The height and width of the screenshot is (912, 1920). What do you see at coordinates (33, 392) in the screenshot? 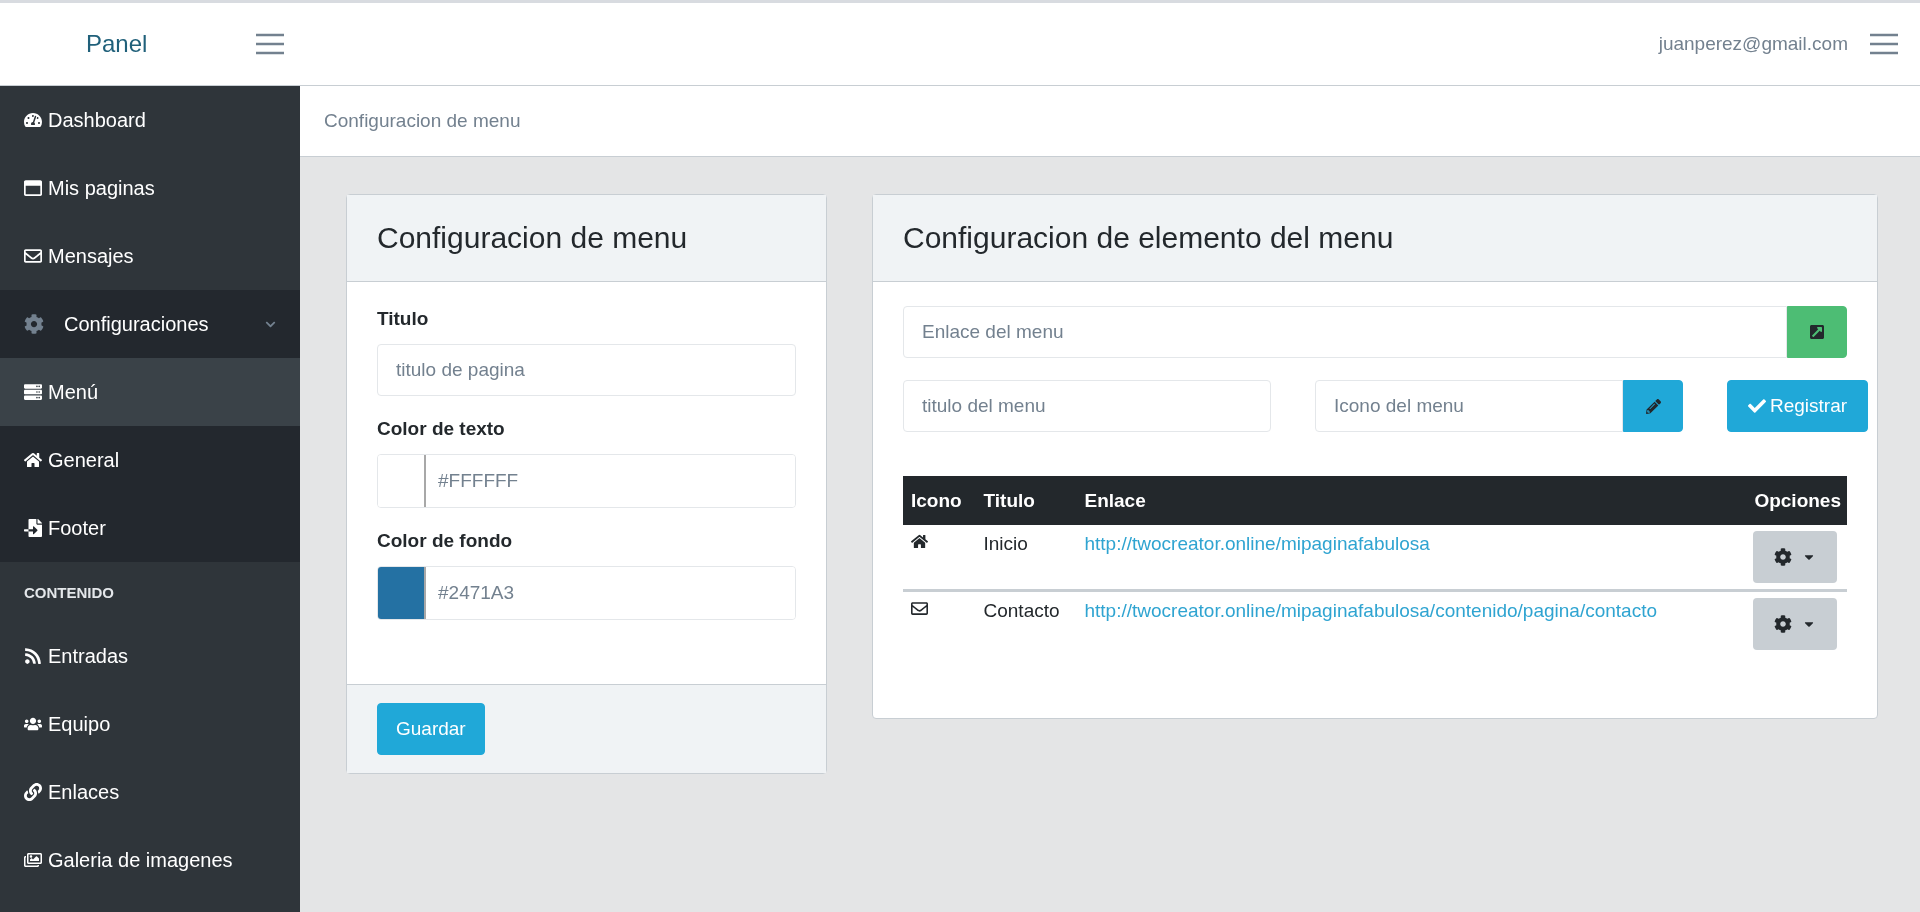
I see `server-list-icon` at bounding box center [33, 392].